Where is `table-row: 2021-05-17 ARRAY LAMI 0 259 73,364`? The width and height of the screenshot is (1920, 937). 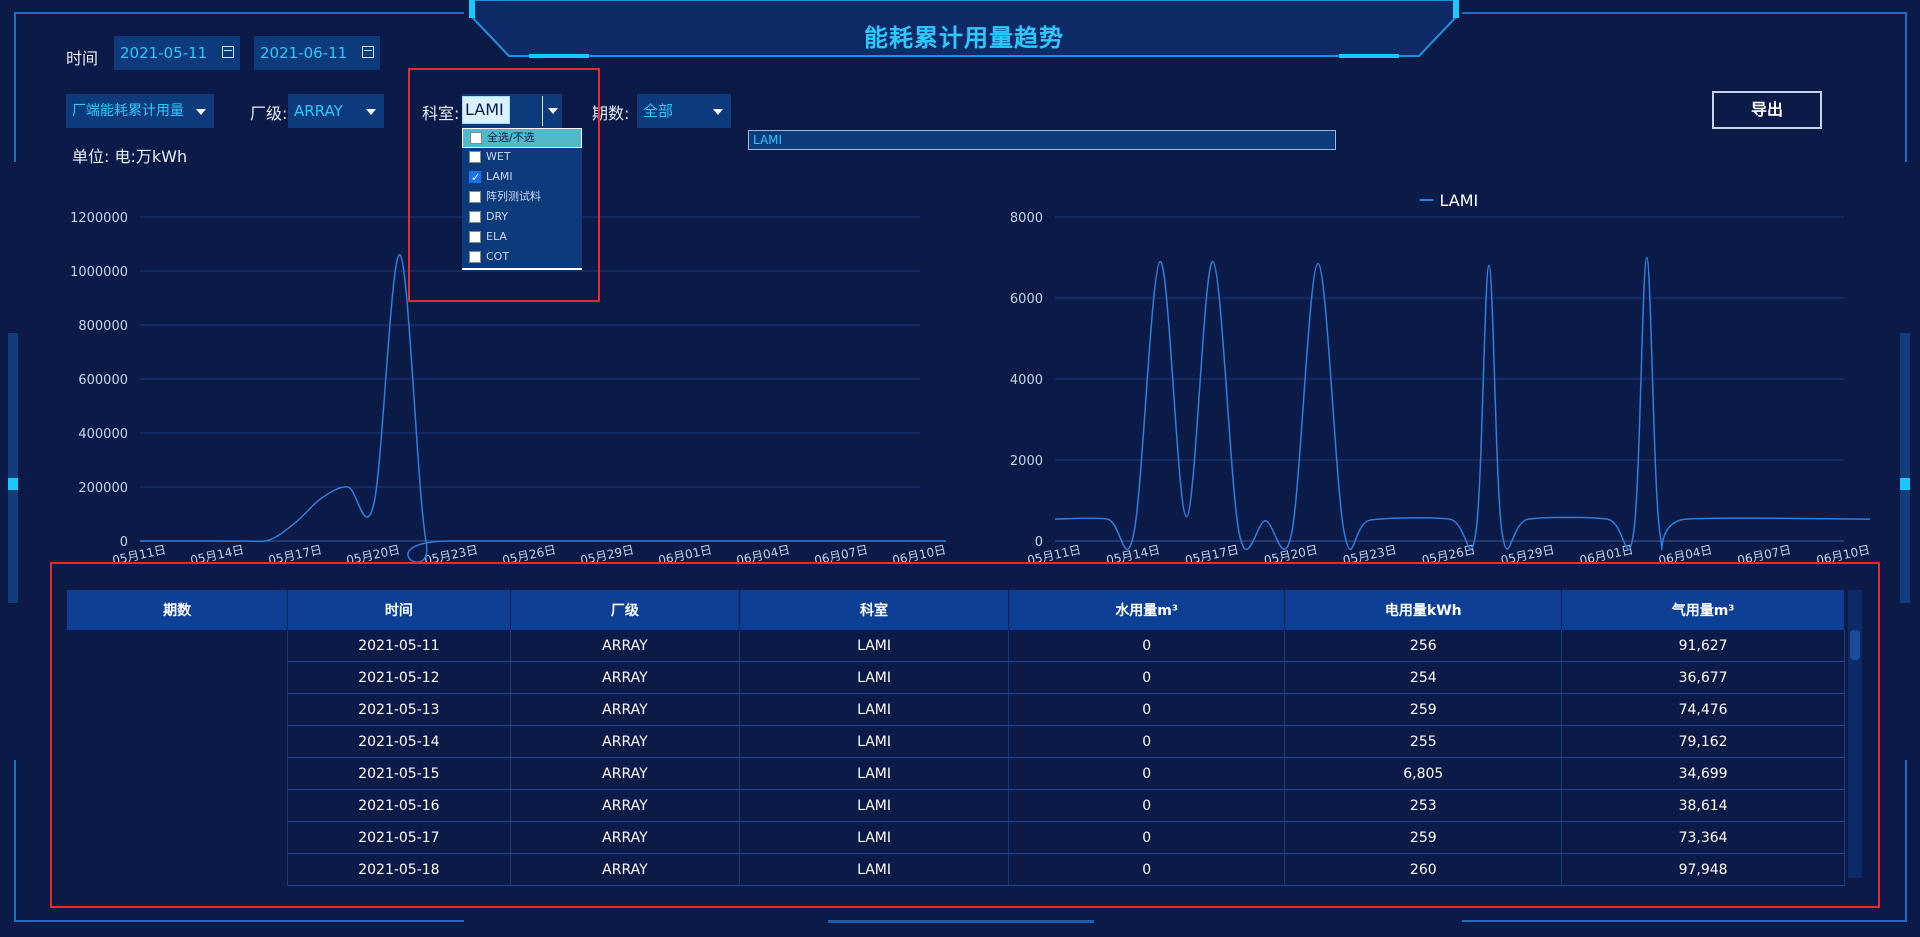 table-row: 2021-05-17 ARRAY LAMI 0 259 73,364 is located at coordinates (956, 837).